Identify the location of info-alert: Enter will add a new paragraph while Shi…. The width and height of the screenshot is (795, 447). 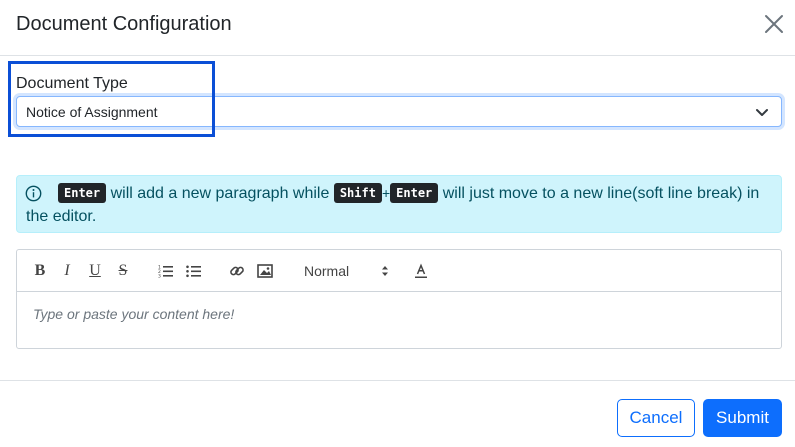
(399, 204).